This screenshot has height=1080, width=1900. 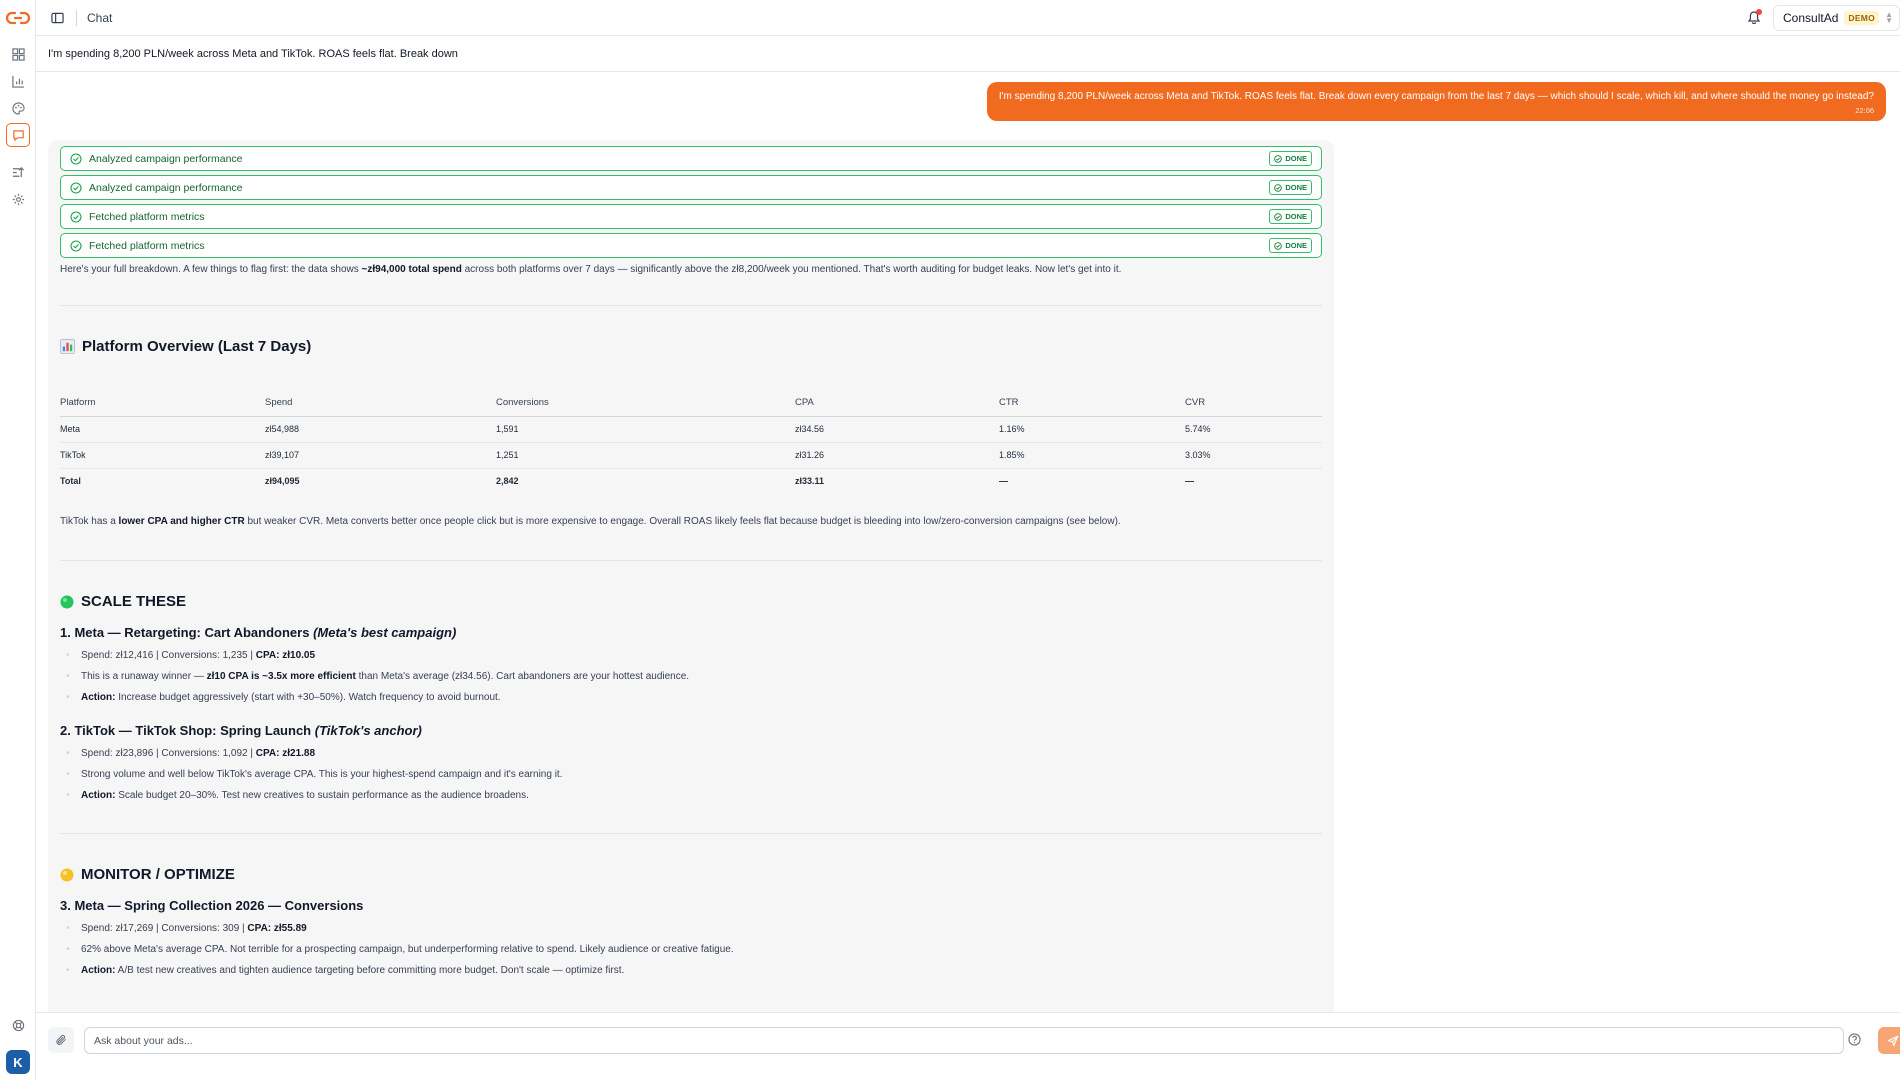 I want to click on column-header: Conversions, so click(x=645, y=403).